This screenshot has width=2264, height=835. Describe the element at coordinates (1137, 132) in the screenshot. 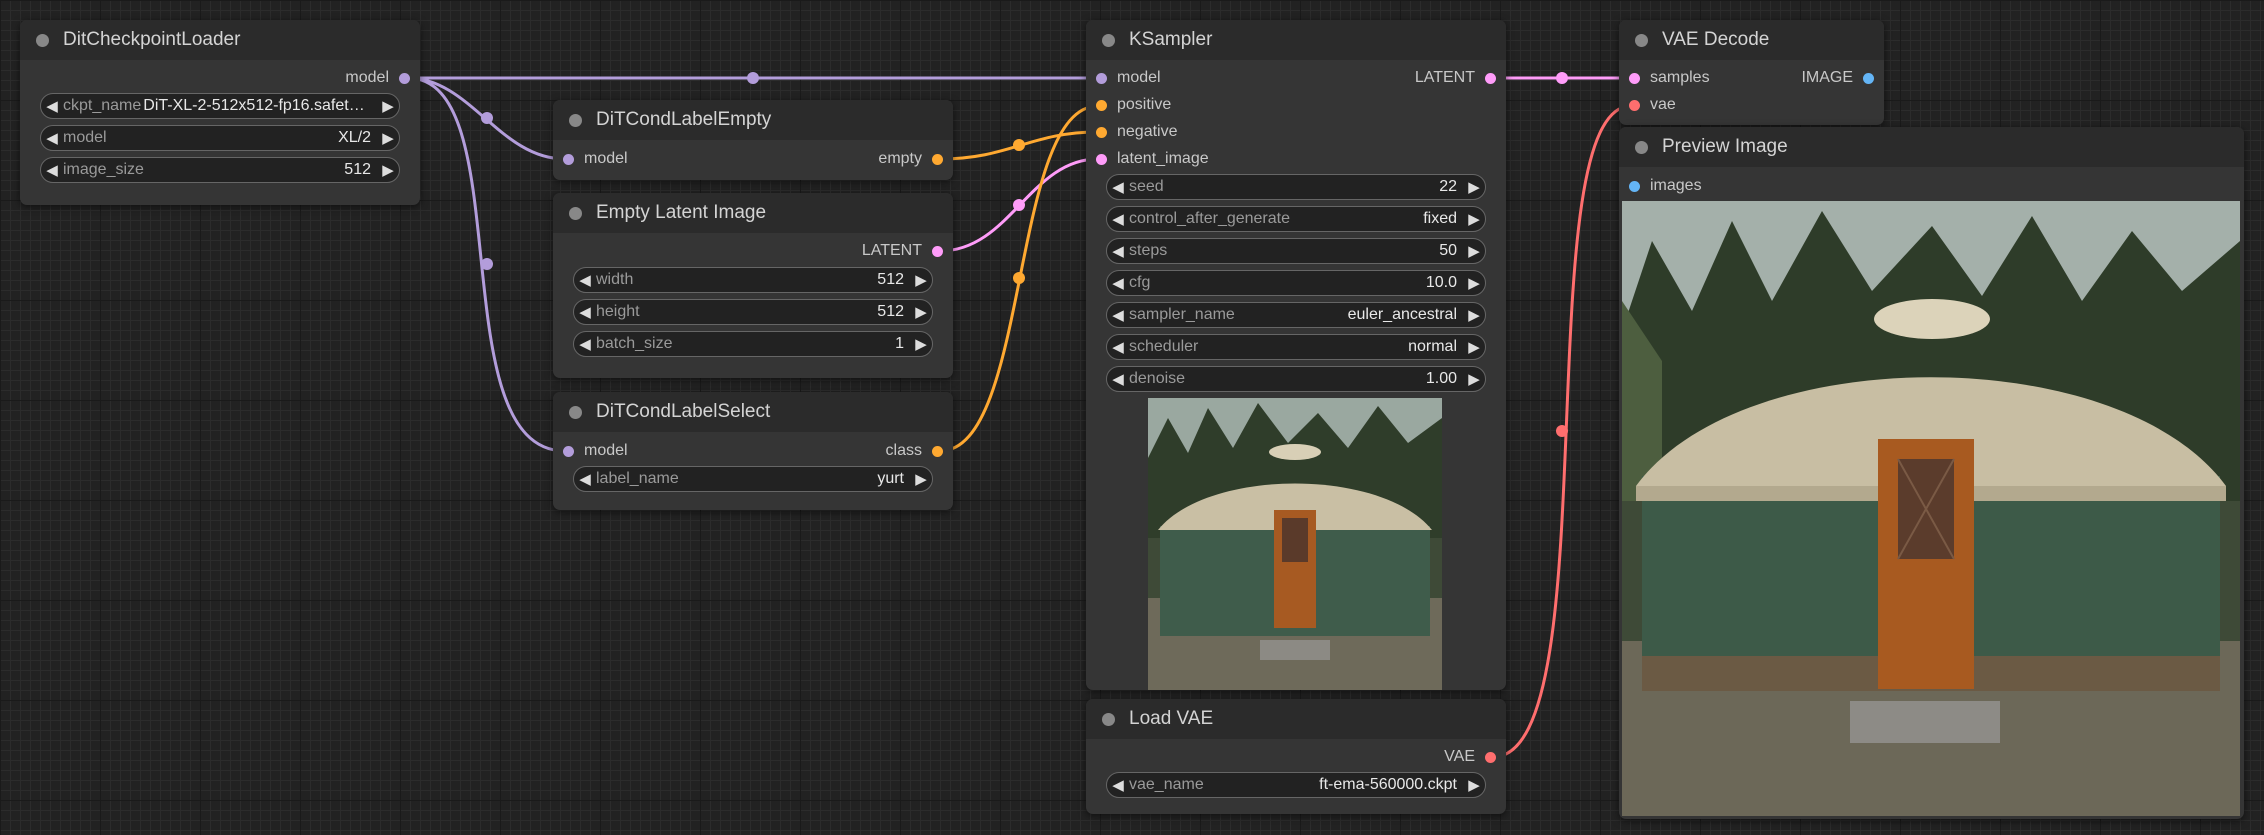

I see `input-slot-negative: negative` at that location.